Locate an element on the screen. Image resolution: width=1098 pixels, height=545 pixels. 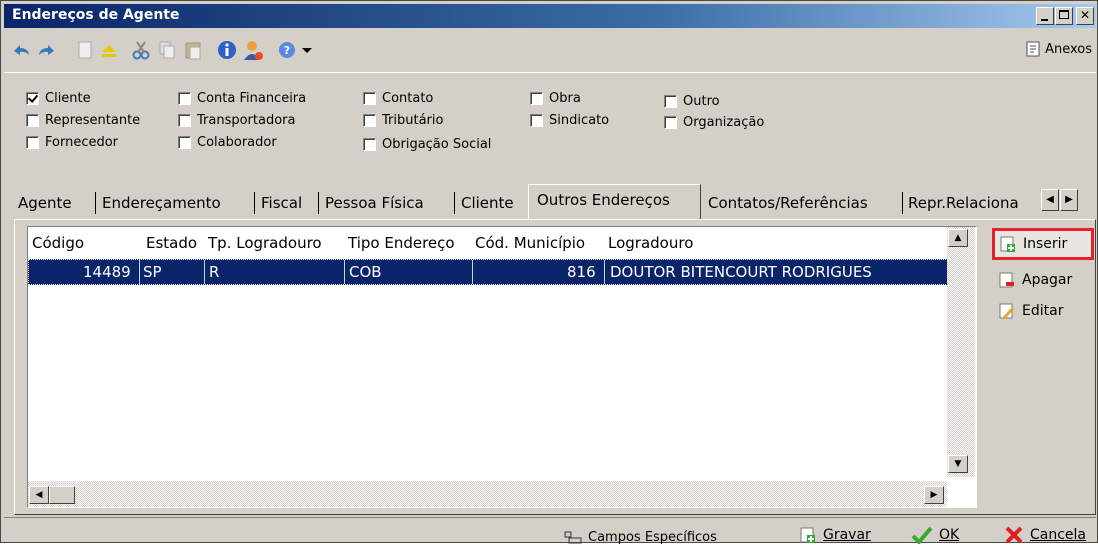
tab-fiscal: Fiscal is located at coordinates (281, 203).